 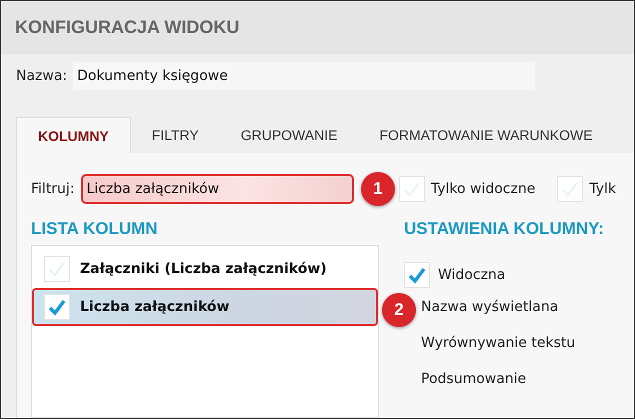 I want to click on checkbox-label: Widoczna, so click(x=472, y=275).